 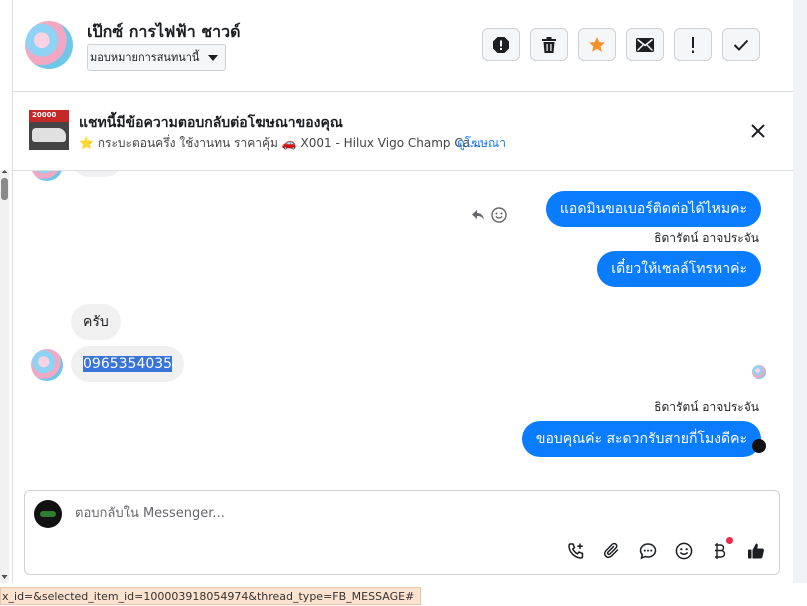 I want to click on exclamation-icon, so click(x=693, y=44).